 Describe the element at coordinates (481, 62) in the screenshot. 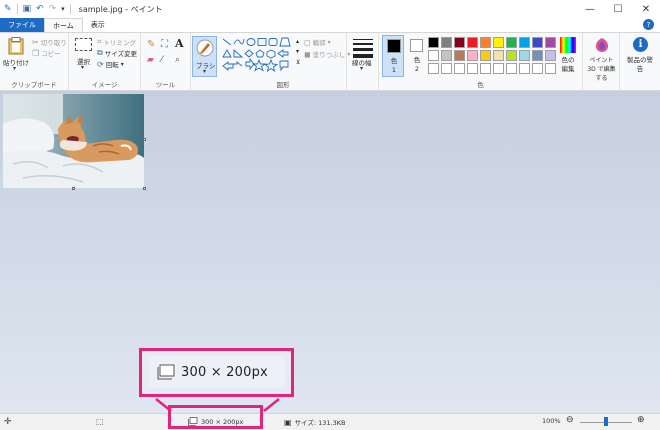

I see `colors-group: 色 1 色 2 色の編集 色` at that location.